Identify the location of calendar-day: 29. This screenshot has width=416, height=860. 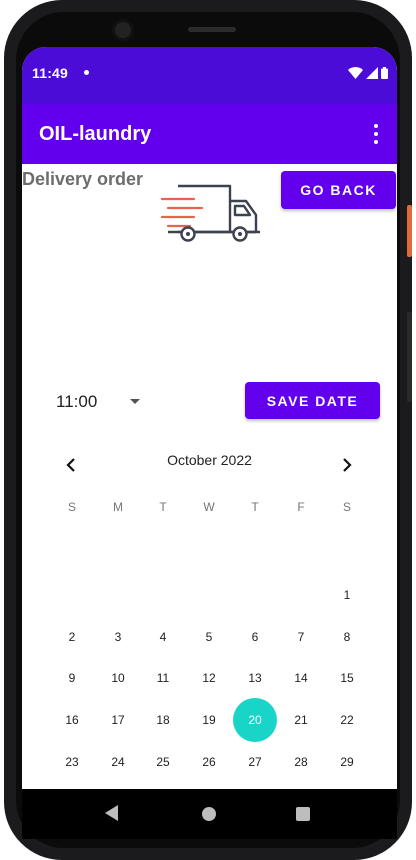
(347, 762).